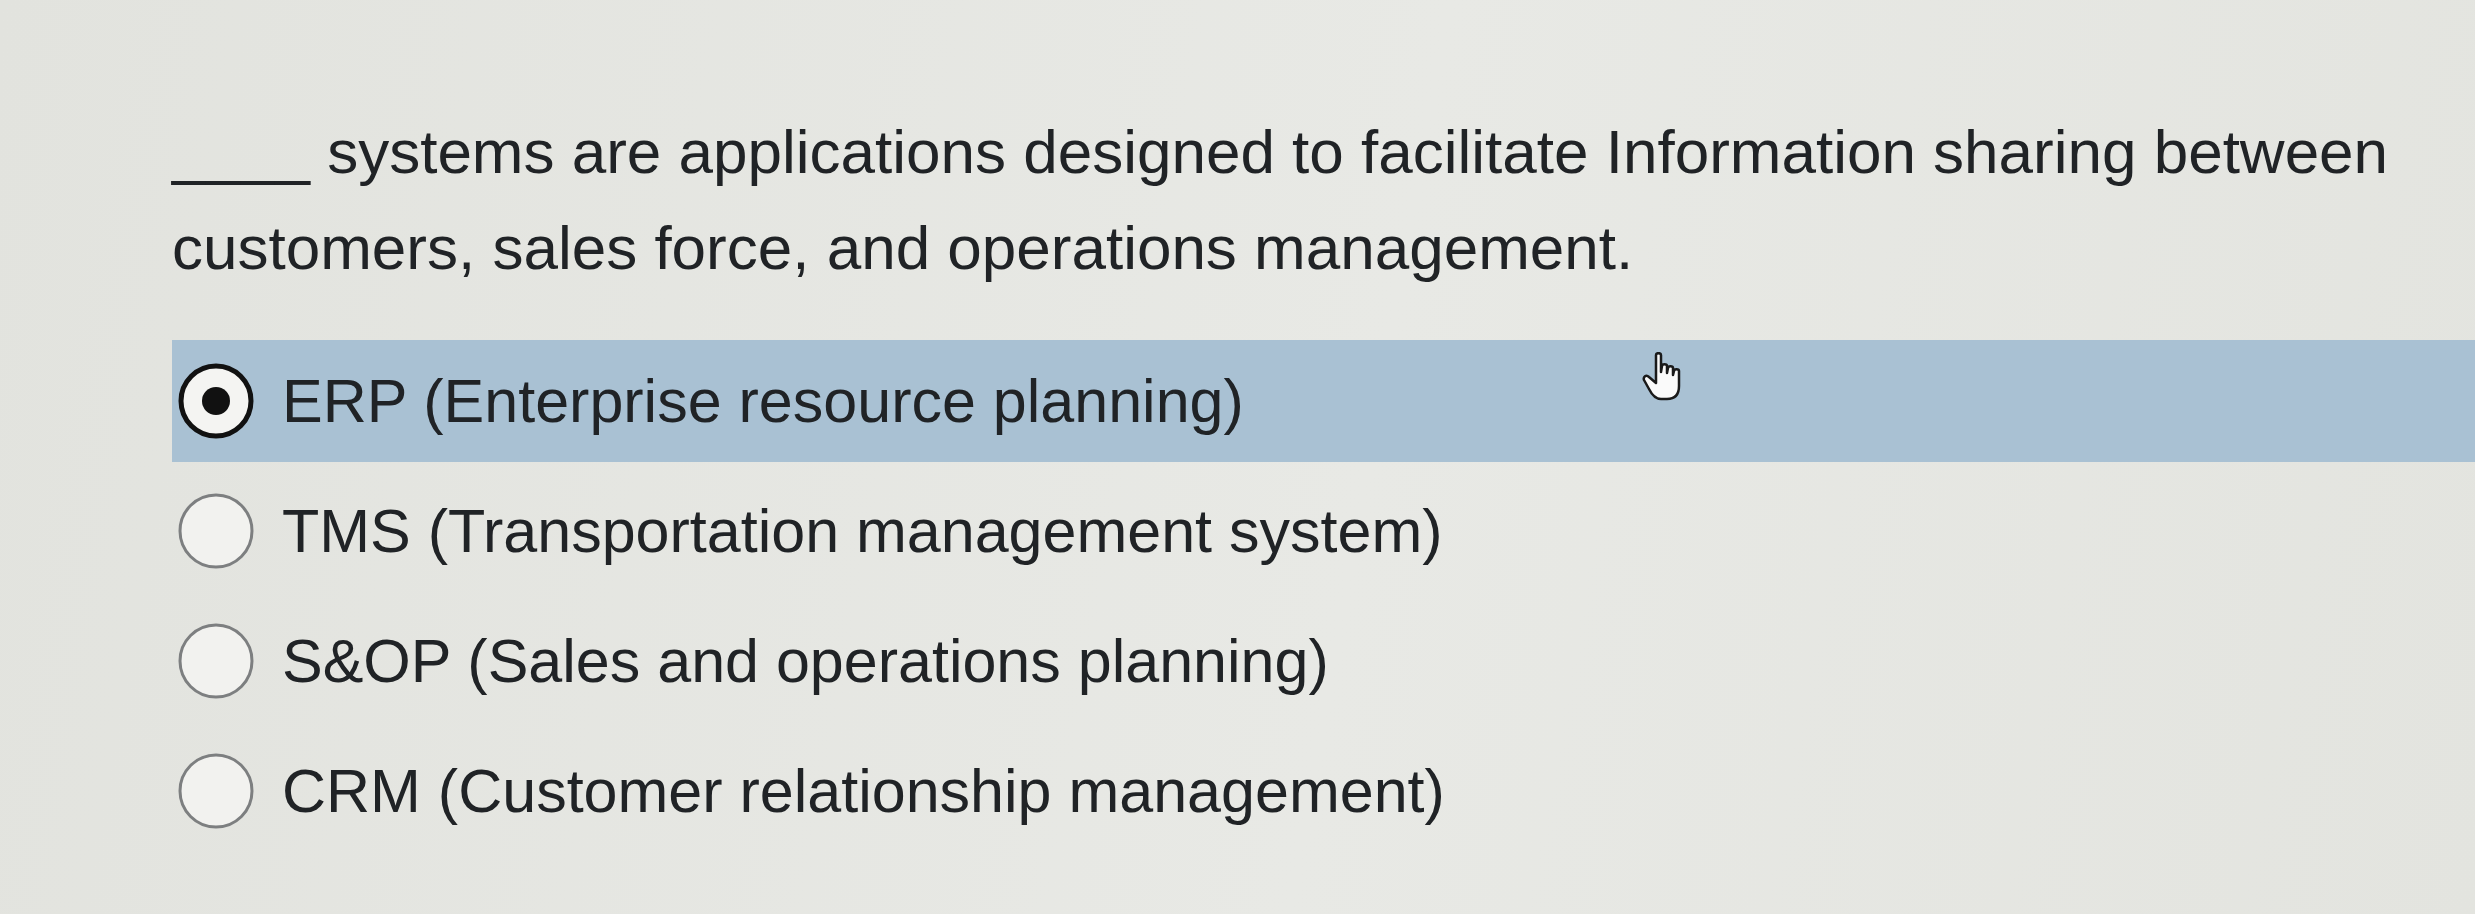 The height and width of the screenshot is (914, 2475). What do you see at coordinates (763, 401) in the screenshot?
I see `option-label: ERP (Enterprise resource planning)` at bounding box center [763, 401].